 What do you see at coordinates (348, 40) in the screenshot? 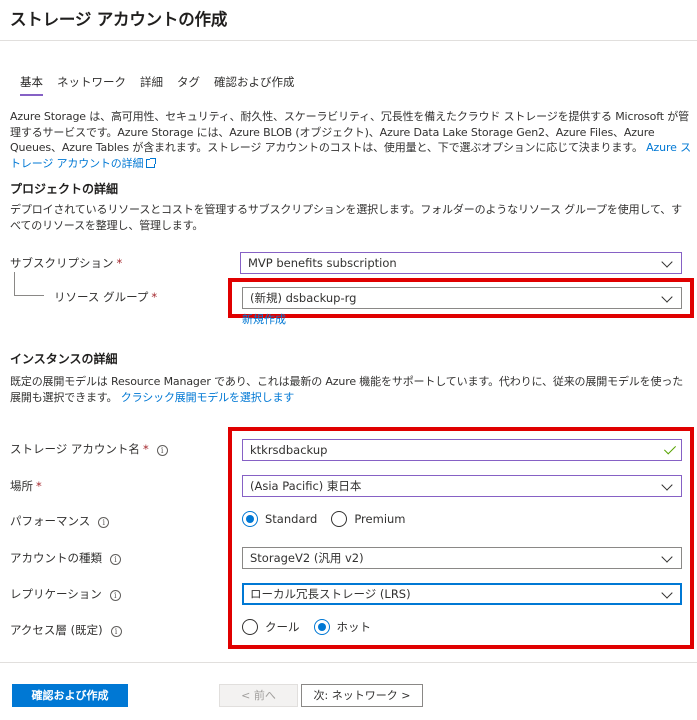
I see `title-divider` at bounding box center [348, 40].